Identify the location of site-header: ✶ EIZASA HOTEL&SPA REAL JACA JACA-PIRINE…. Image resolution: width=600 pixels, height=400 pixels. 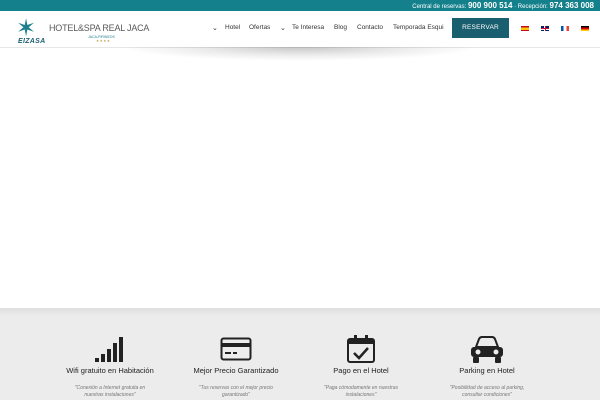
(300, 29).